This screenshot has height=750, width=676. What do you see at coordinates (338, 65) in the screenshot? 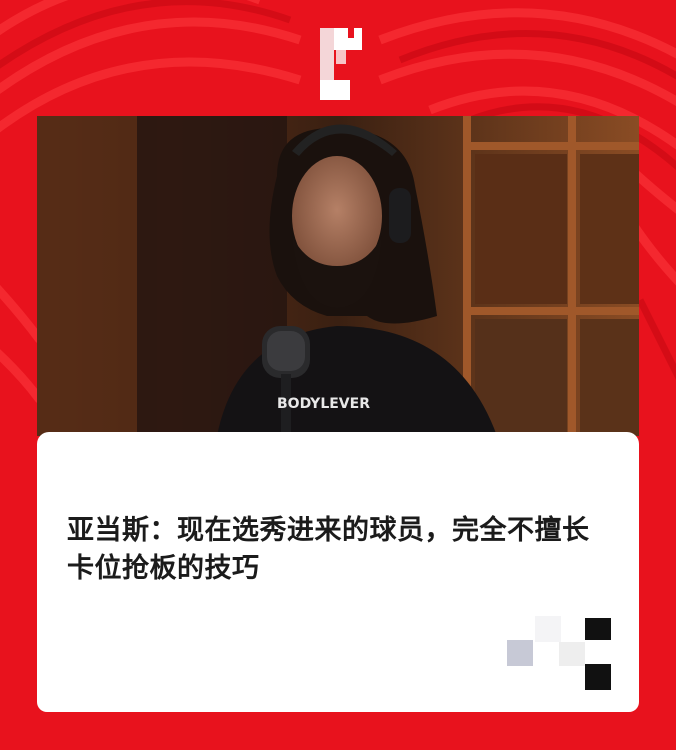
I see `brand-logo` at bounding box center [338, 65].